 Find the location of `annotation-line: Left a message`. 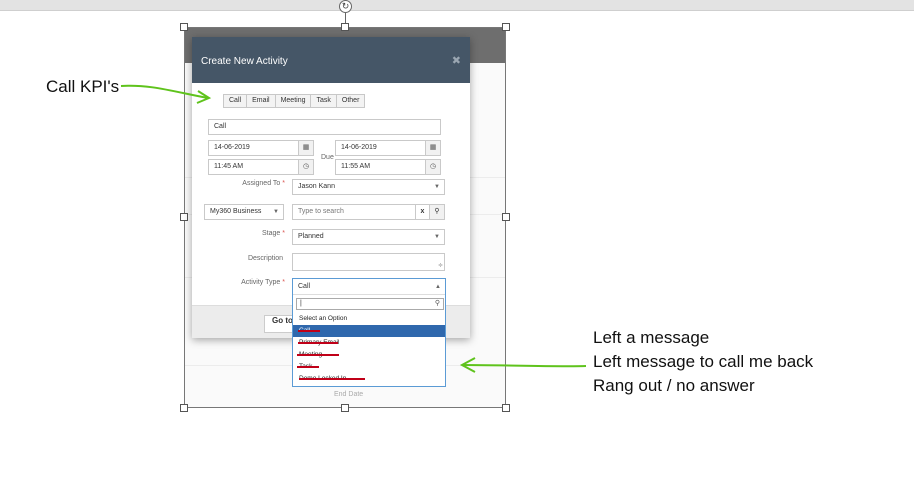

annotation-line: Left a message is located at coordinates (651, 337).